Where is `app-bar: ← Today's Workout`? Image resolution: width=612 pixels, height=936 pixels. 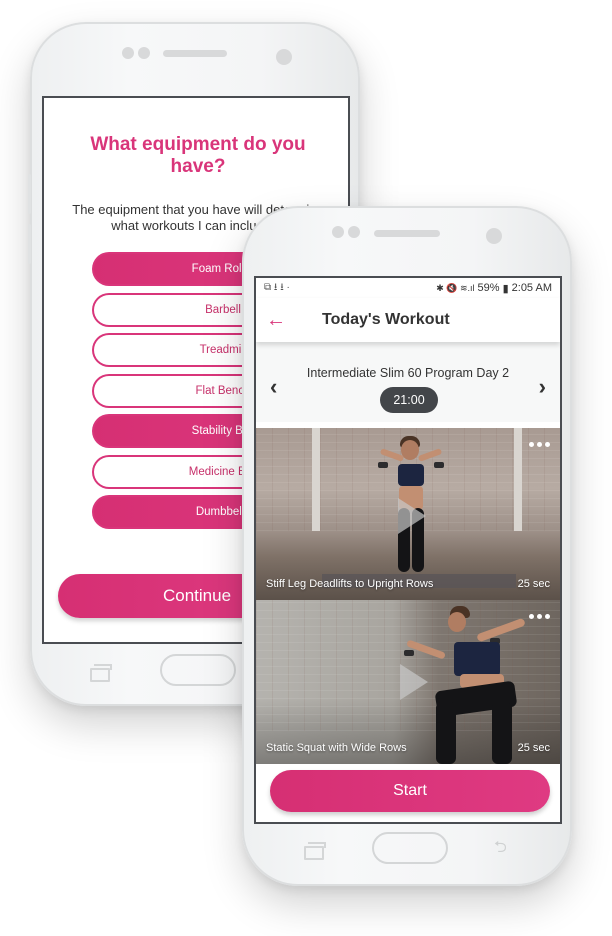
app-bar: ← Today's Workout is located at coordinates (408, 320).